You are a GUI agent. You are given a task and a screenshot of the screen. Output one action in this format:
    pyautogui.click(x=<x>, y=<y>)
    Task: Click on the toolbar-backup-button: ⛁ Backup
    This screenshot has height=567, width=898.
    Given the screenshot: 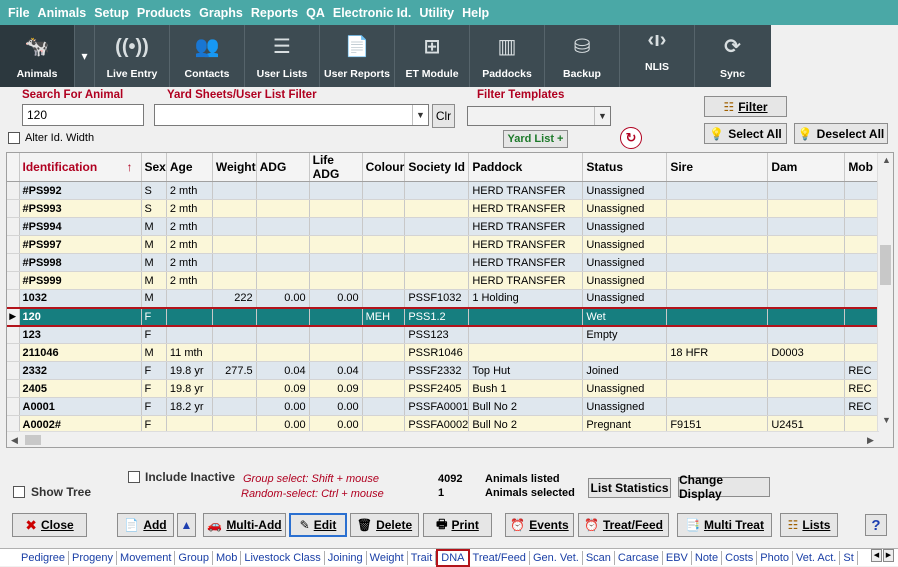 What is the action you would take?
    pyautogui.click(x=582, y=56)
    